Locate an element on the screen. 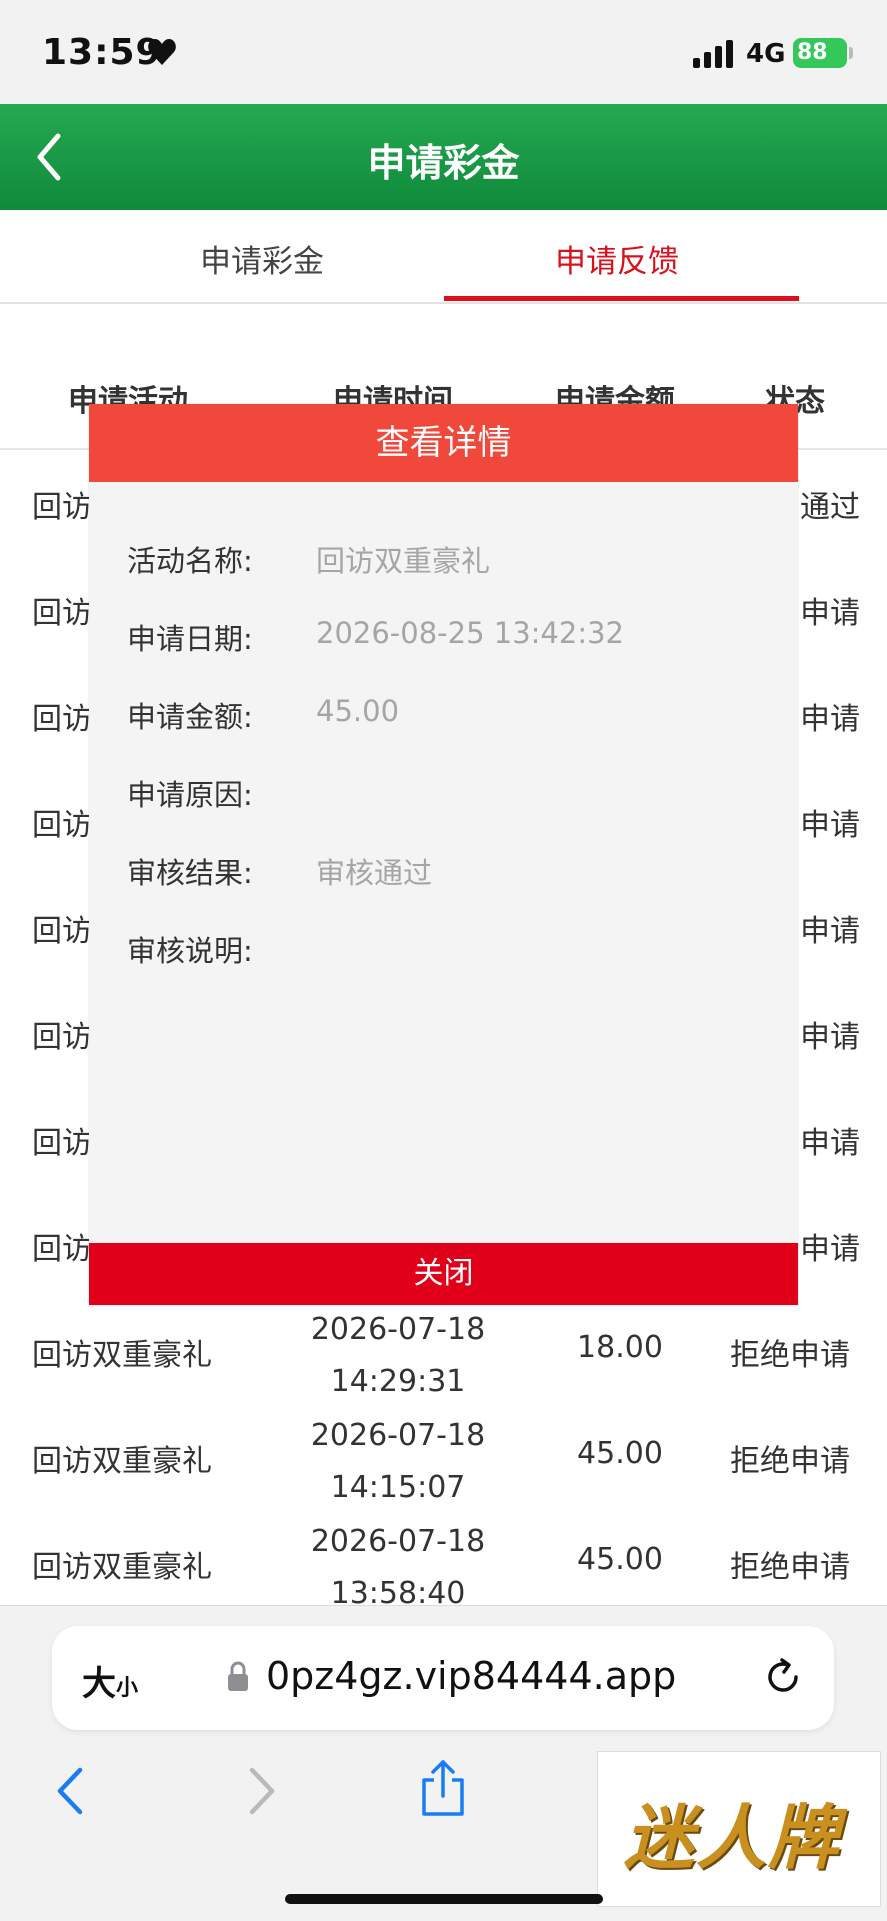 This screenshot has height=1921, width=887. text-size-button: 大小 is located at coordinates (110, 1680).